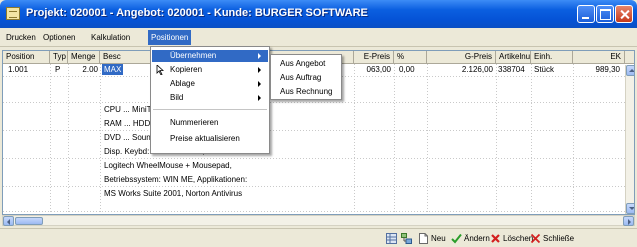  What do you see at coordinates (186, 69) in the screenshot?
I see `menu-item-label: Kopieren` at bounding box center [186, 69].